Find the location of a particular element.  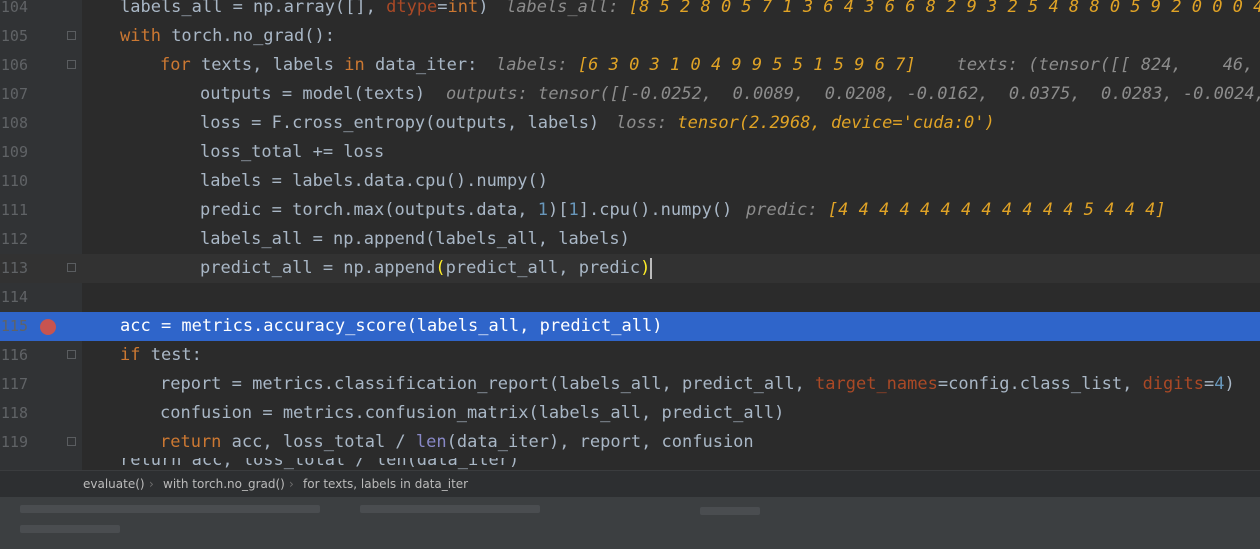

code-line: 105 with torch.no_grad(): is located at coordinates (630, 36).